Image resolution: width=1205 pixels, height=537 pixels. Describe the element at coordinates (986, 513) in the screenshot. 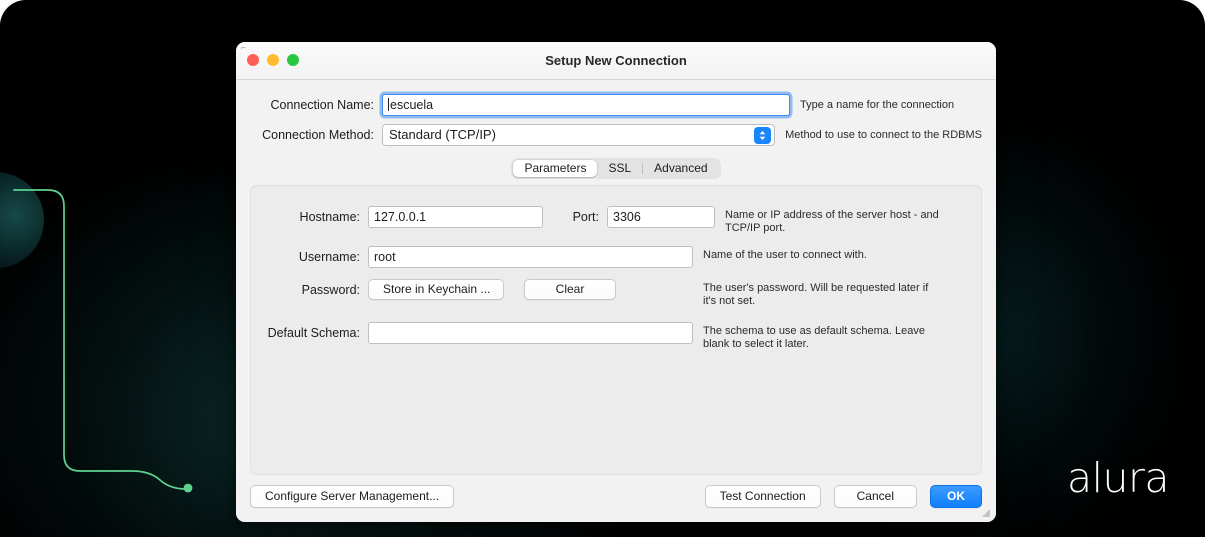

I see `resize-grip-icon` at that location.